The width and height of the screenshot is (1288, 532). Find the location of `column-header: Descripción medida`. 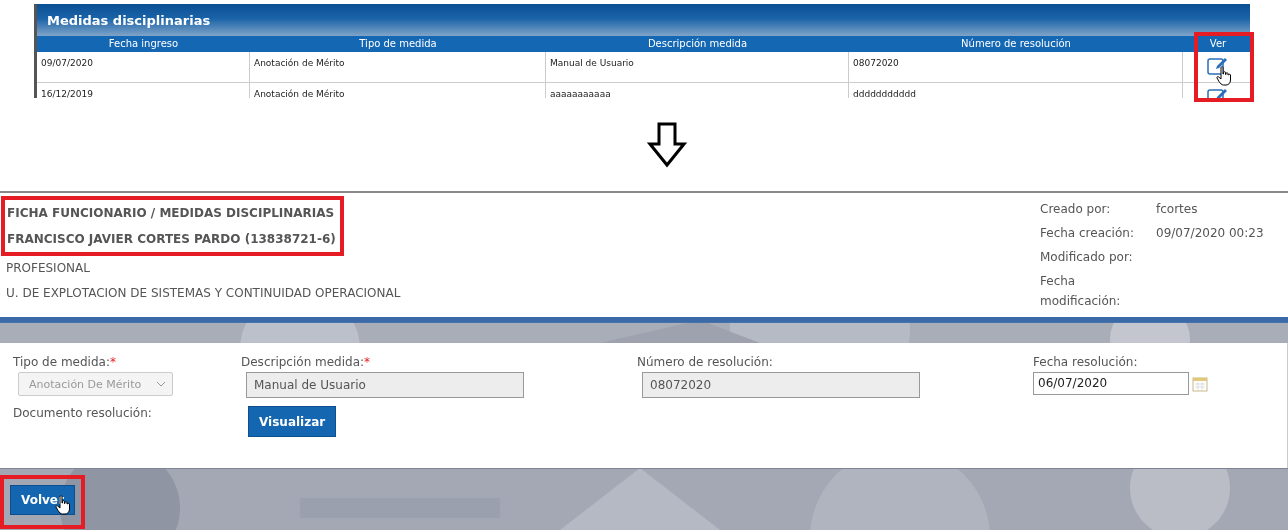

column-header: Descripción medida is located at coordinates (697, 44).